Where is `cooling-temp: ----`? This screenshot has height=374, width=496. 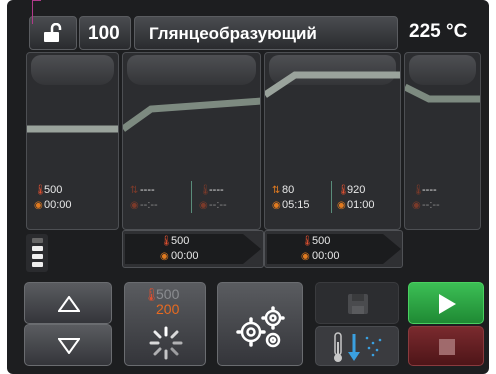
cooling-temp: ---- is located at coordinates (429, 190).